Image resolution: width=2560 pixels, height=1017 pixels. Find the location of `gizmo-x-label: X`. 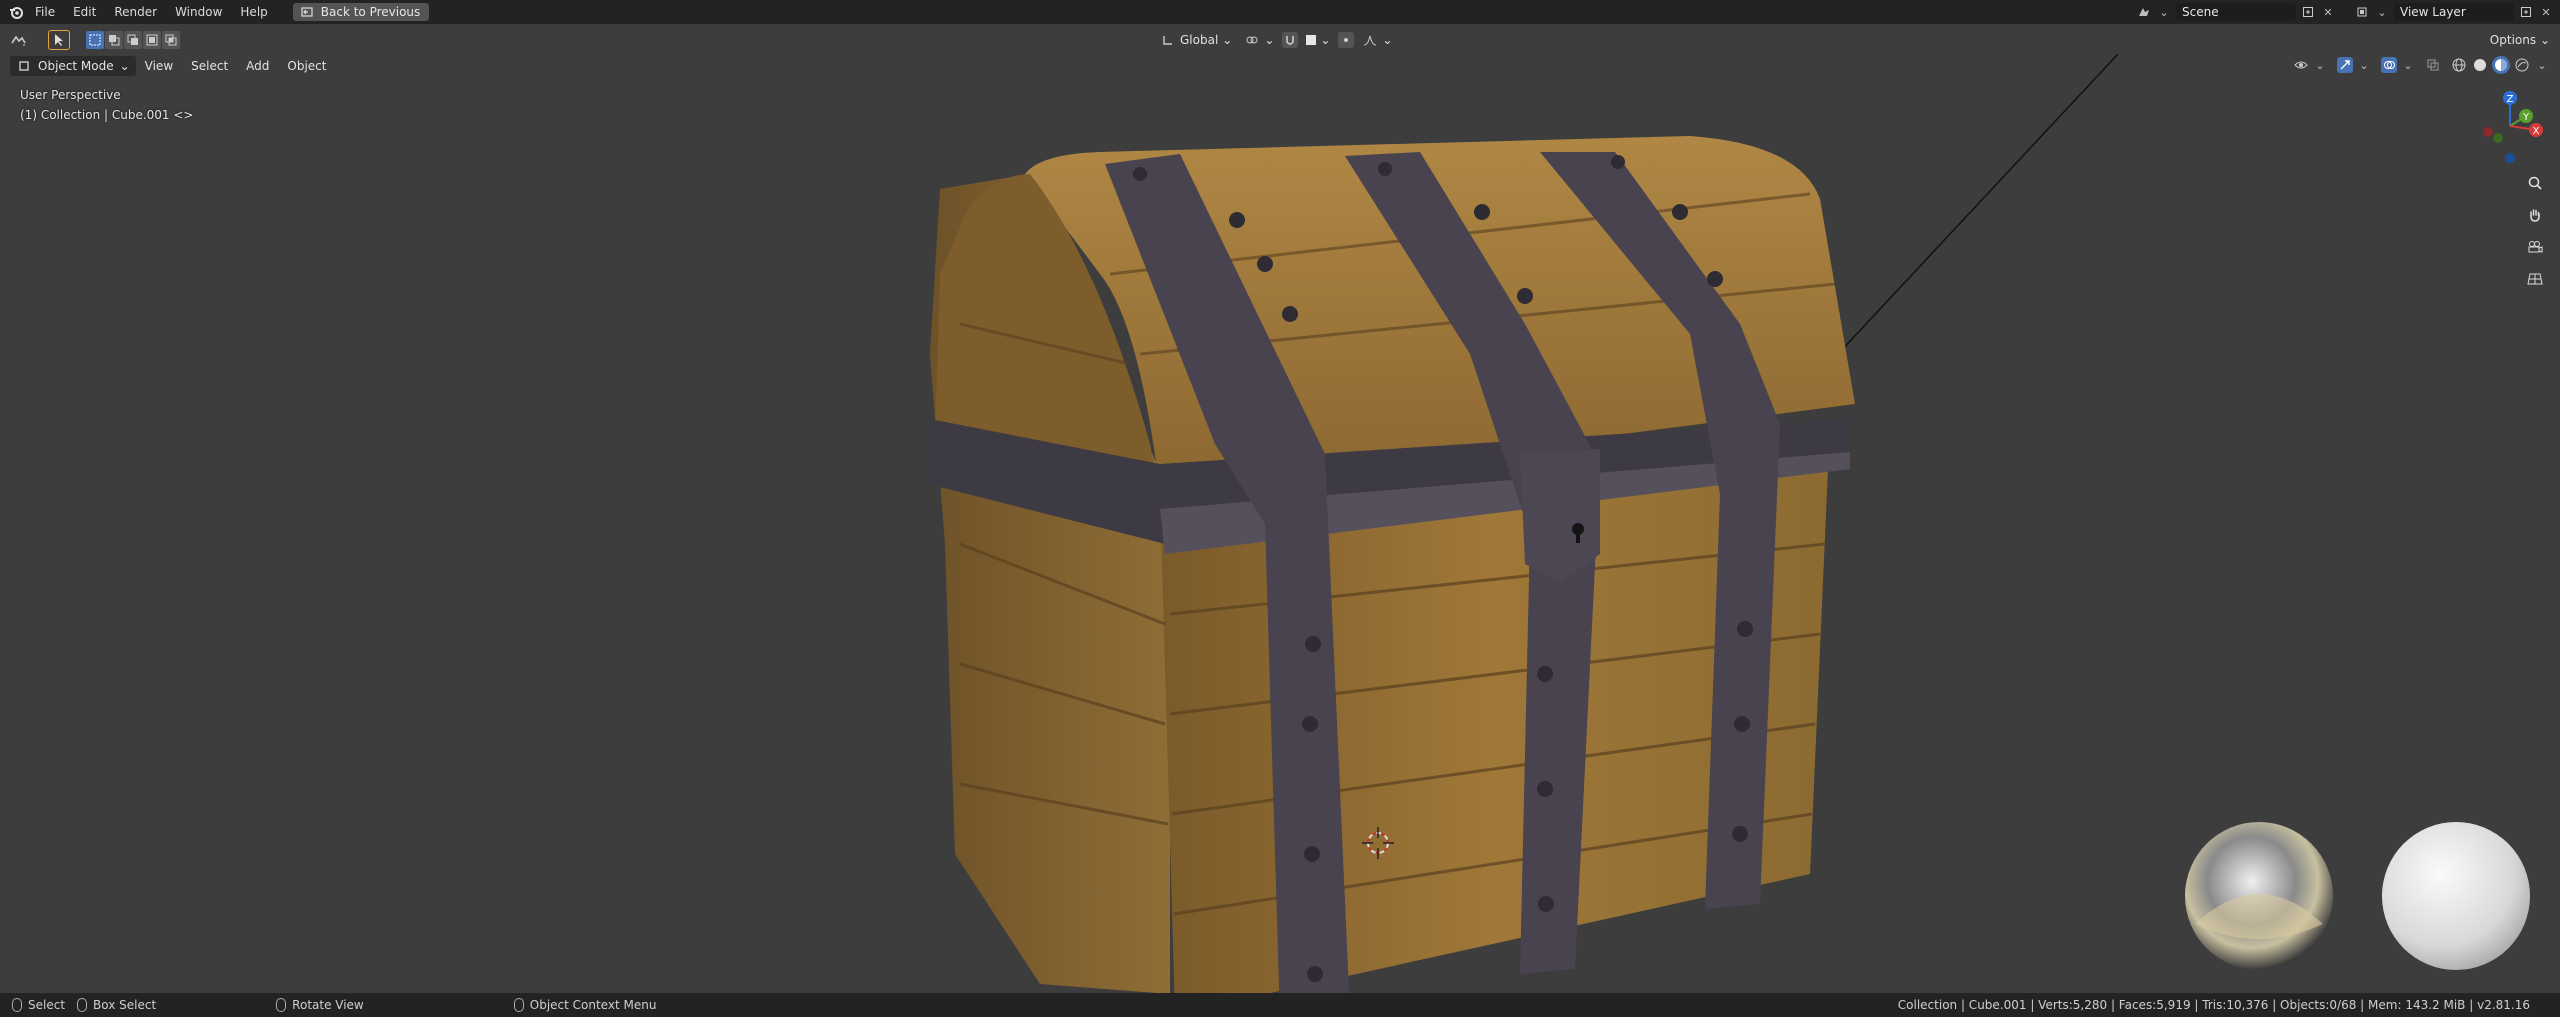

gizmo-x-label: X is located at coordinates (2536, 131).